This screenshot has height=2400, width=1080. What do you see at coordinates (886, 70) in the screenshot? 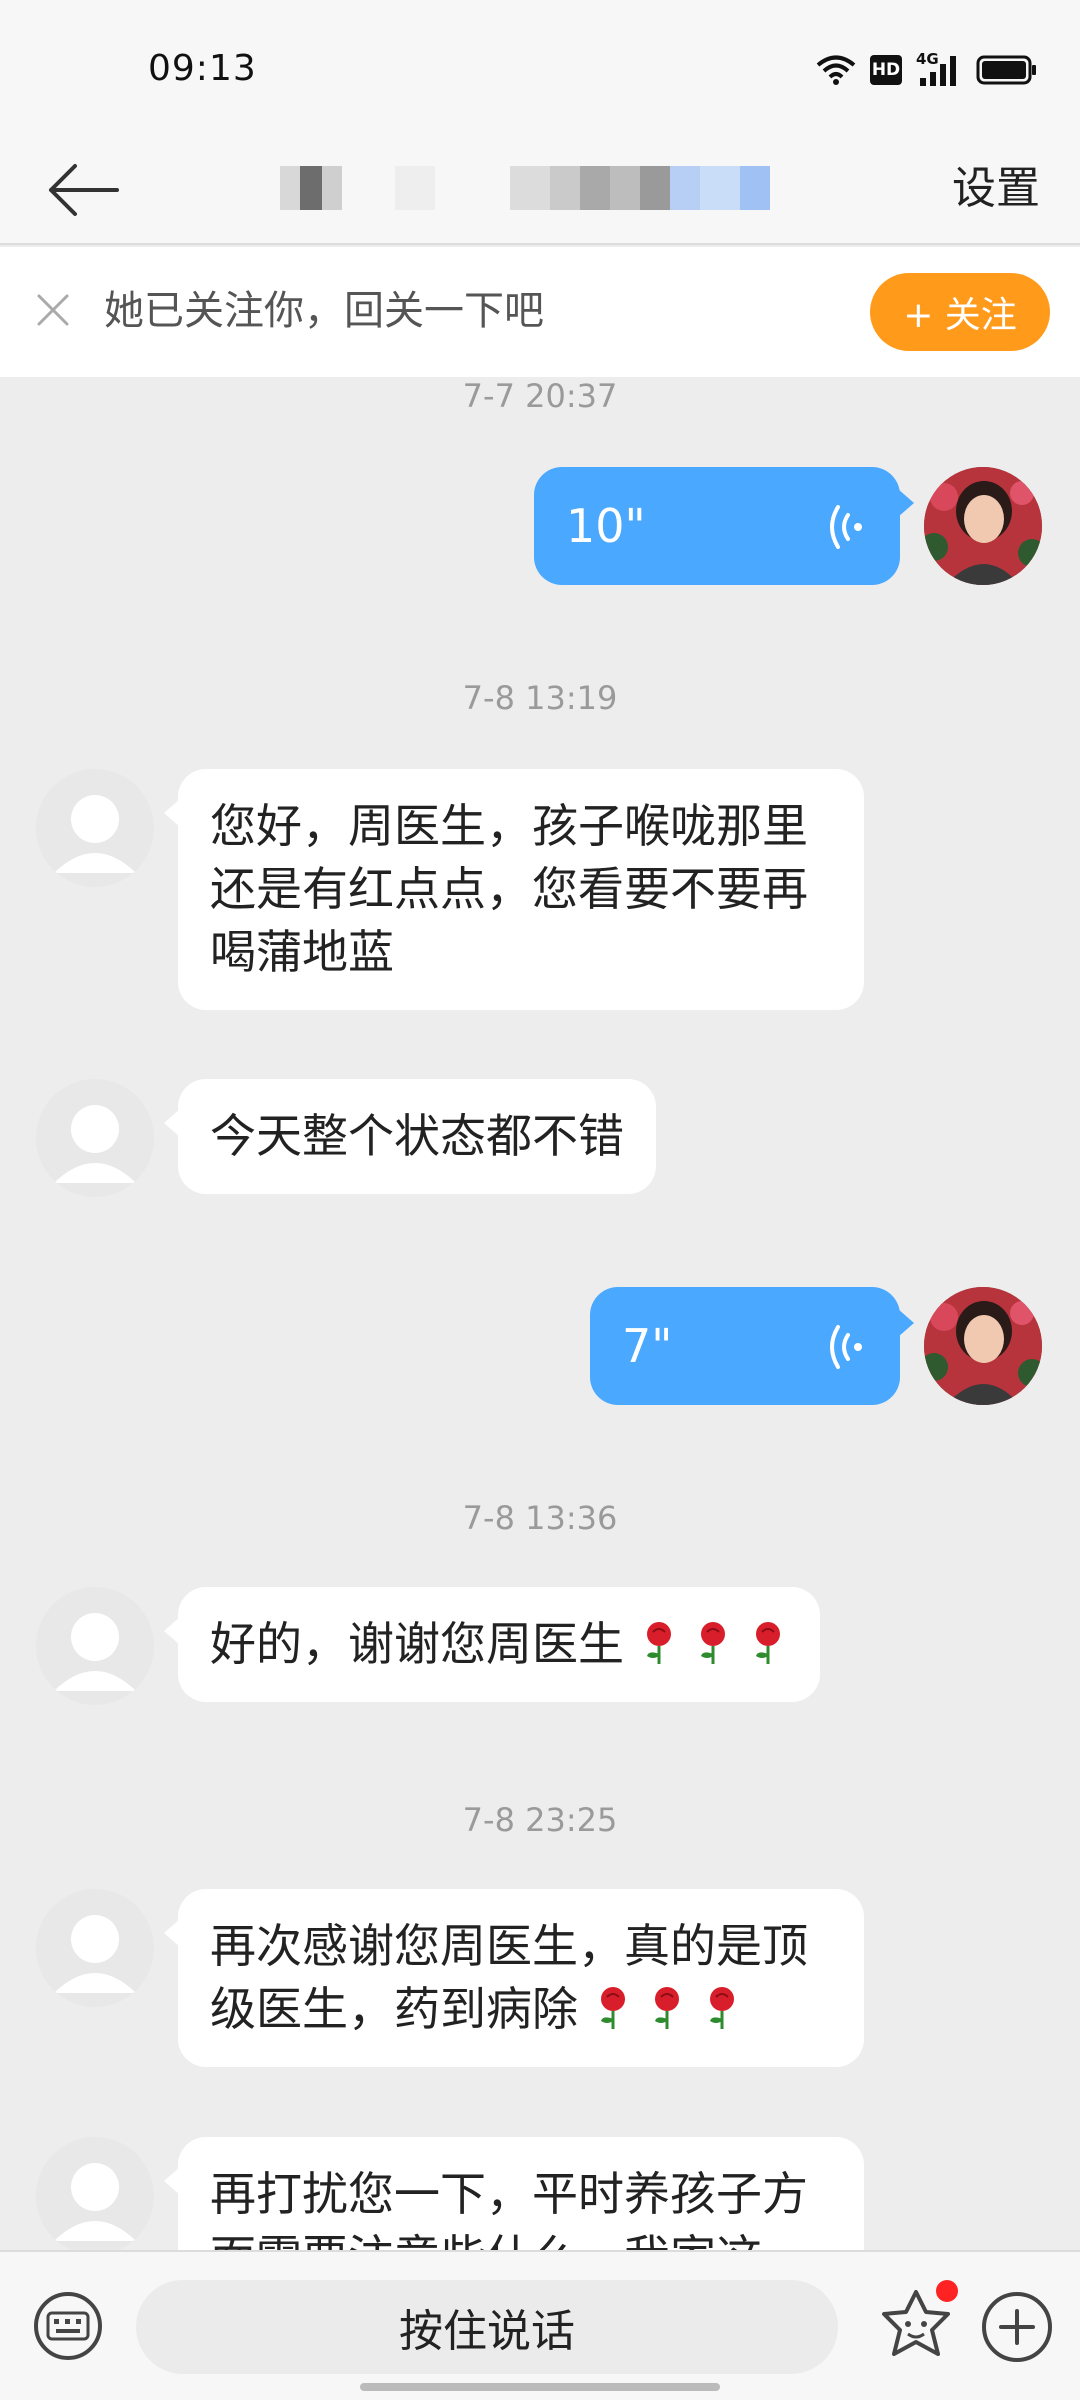
I see `hd-icon: HD` at bounding box center [886, 70].